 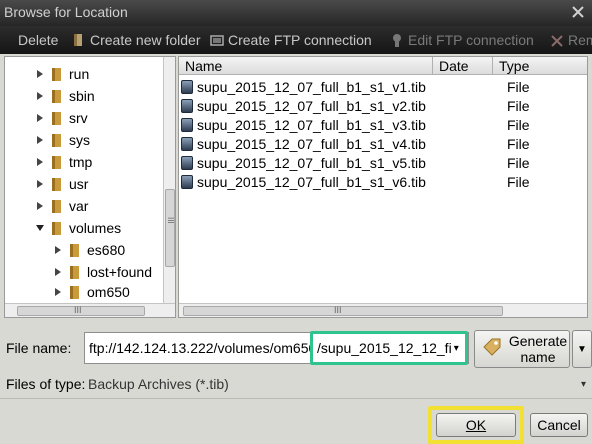 I want to click on tree-item-label: srv, so click(x=78, y=118).